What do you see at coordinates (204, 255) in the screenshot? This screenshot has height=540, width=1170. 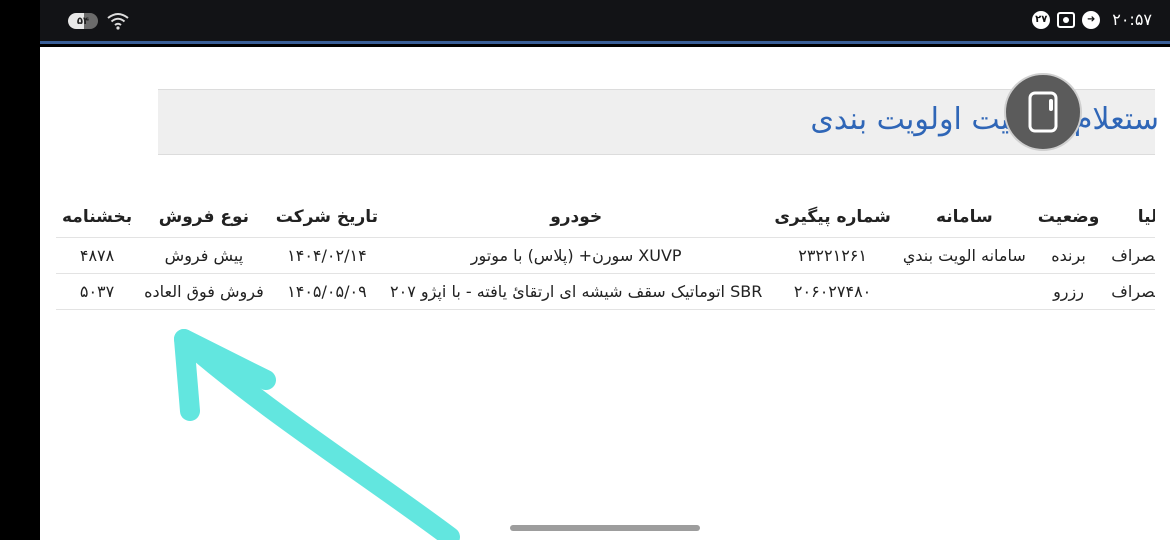 I see `table-cell: پیش فروش` at bounding box center [204, 255].